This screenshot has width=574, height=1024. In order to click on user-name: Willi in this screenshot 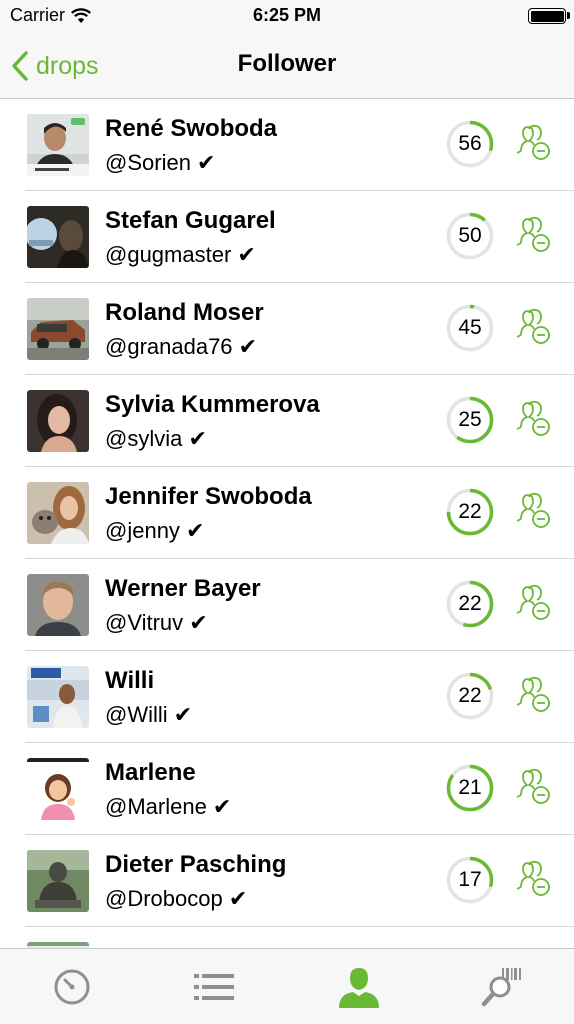, I will do `click(130, 680)`.